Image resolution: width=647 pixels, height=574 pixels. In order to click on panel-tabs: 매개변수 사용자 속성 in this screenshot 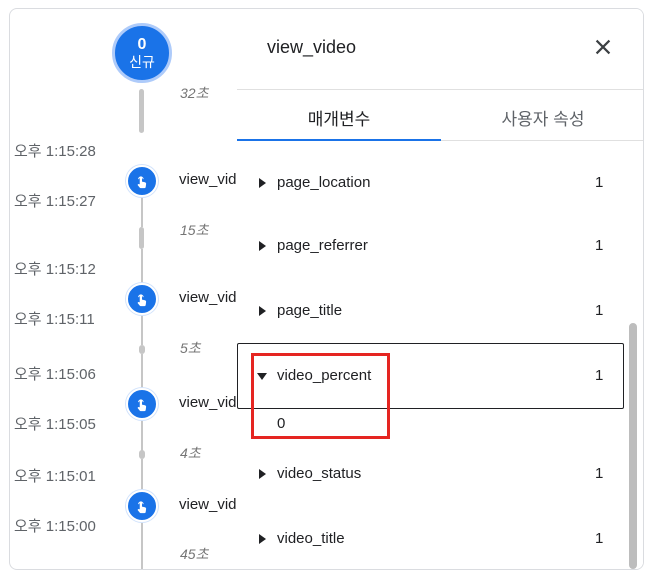, I will do `click(440, 123)`.